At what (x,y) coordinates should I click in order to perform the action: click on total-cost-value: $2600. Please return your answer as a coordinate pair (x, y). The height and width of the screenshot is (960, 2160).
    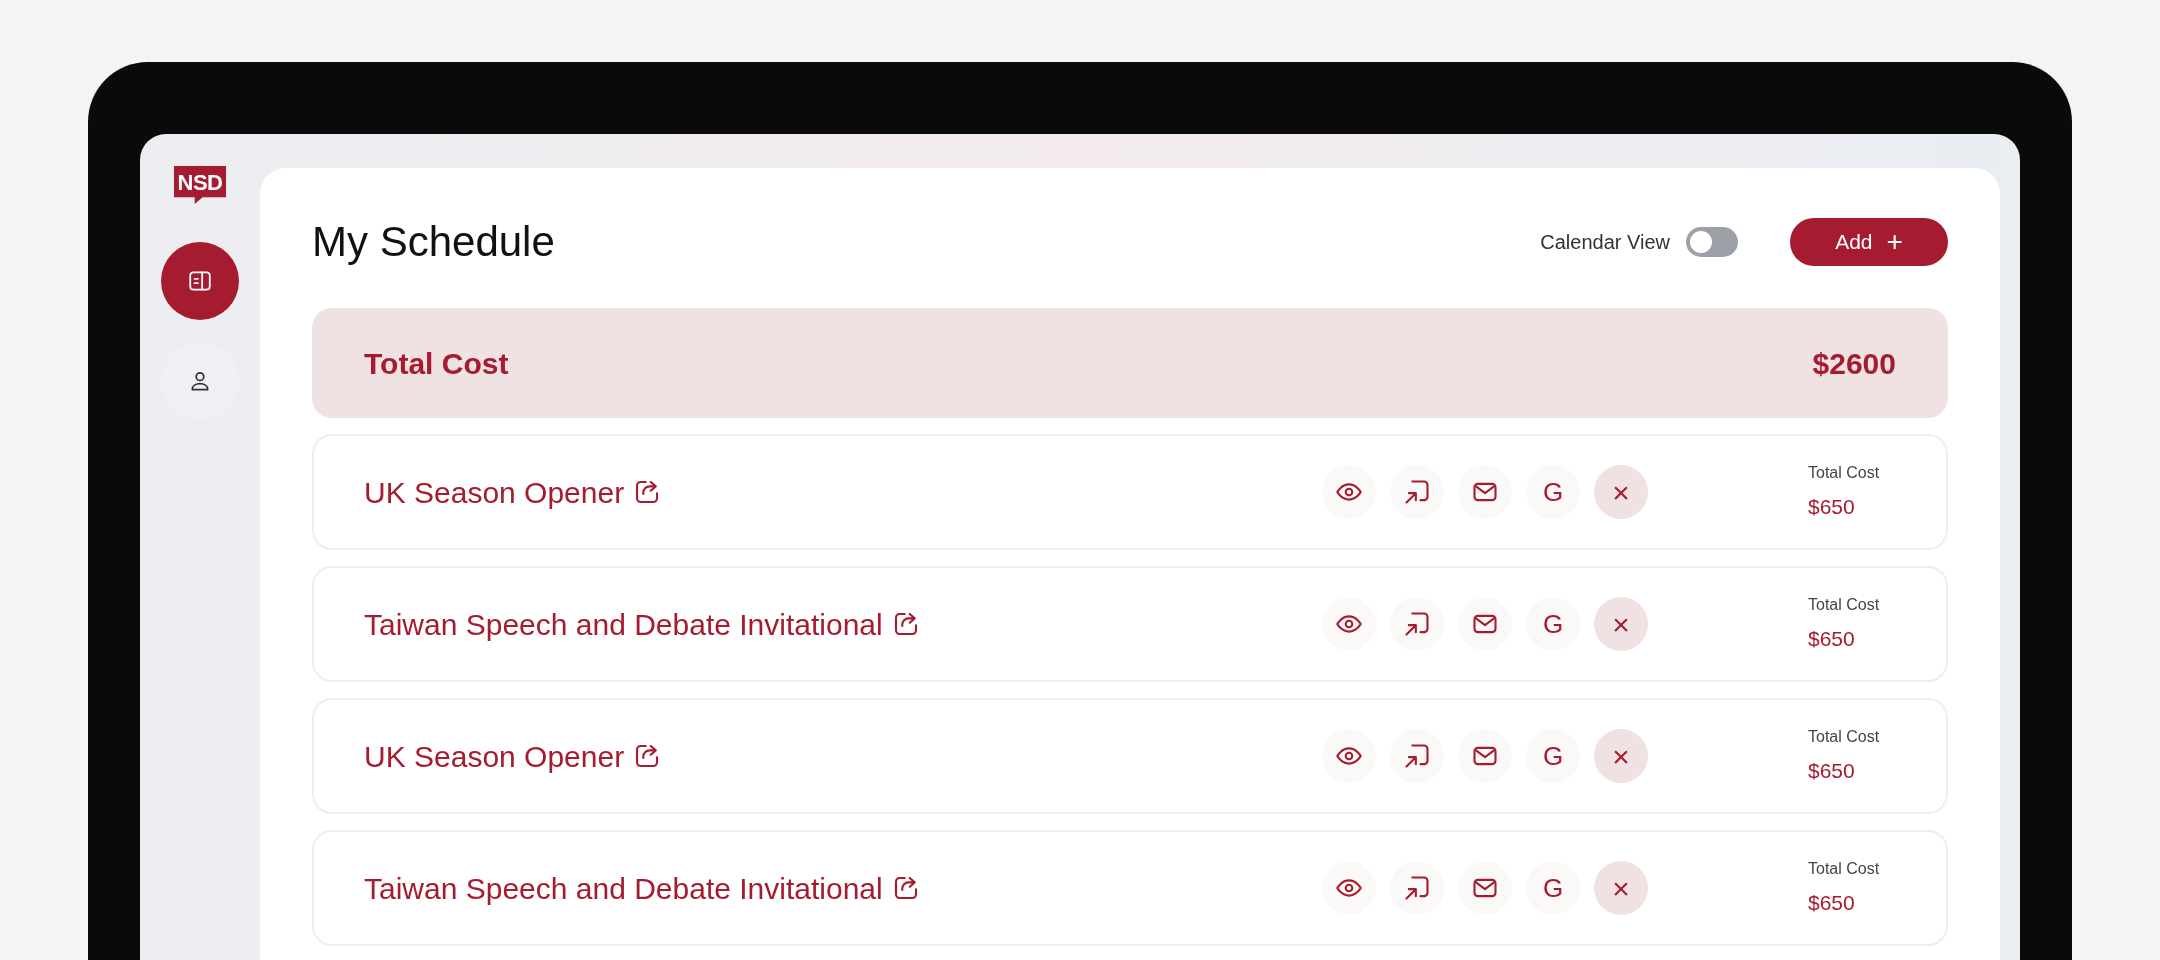
    Looking at the image, I should click on (1854, 363).